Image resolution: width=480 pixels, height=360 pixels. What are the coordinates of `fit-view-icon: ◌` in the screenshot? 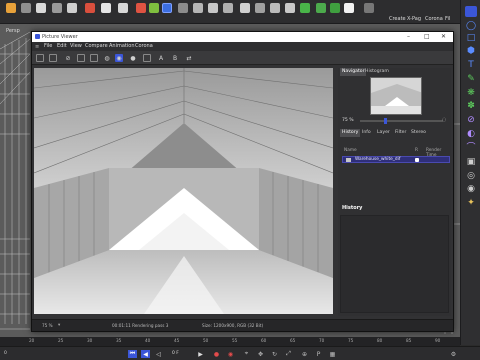 It's located at (444, 120).